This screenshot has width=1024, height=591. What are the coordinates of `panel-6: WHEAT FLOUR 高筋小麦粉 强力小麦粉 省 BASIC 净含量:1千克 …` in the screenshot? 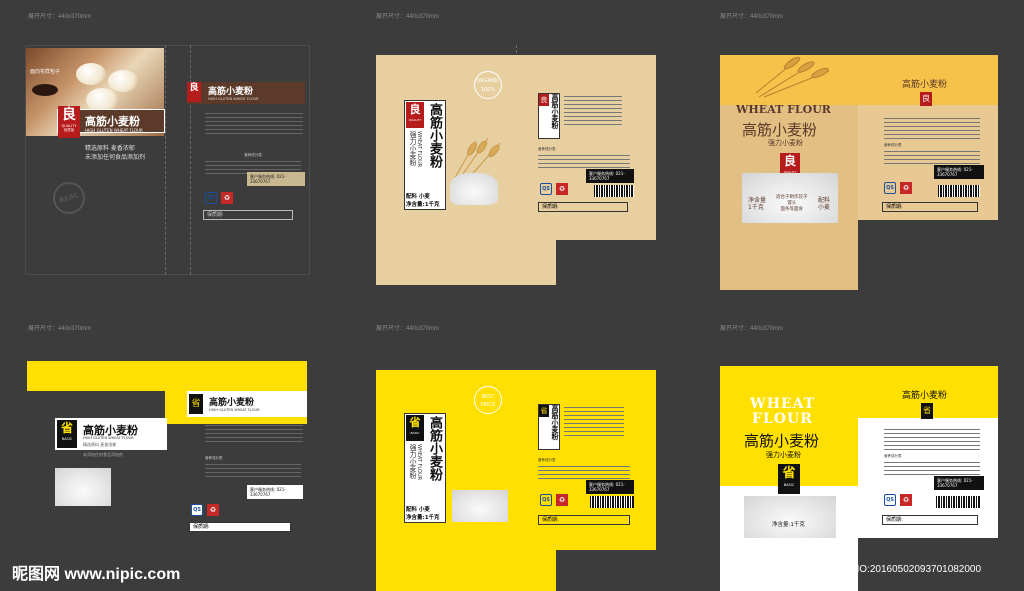 It's located at (860, 474).